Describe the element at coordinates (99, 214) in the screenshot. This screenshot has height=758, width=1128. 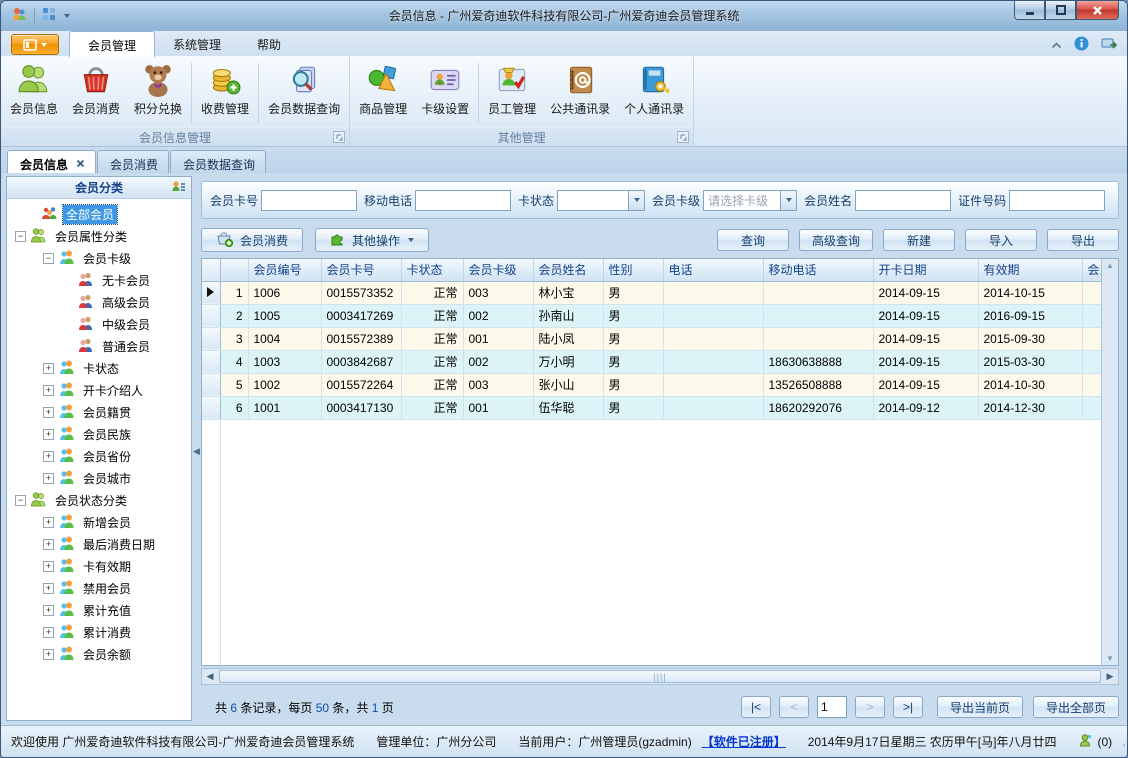
I see `tree-item-all-members: 全部会员` at that location.